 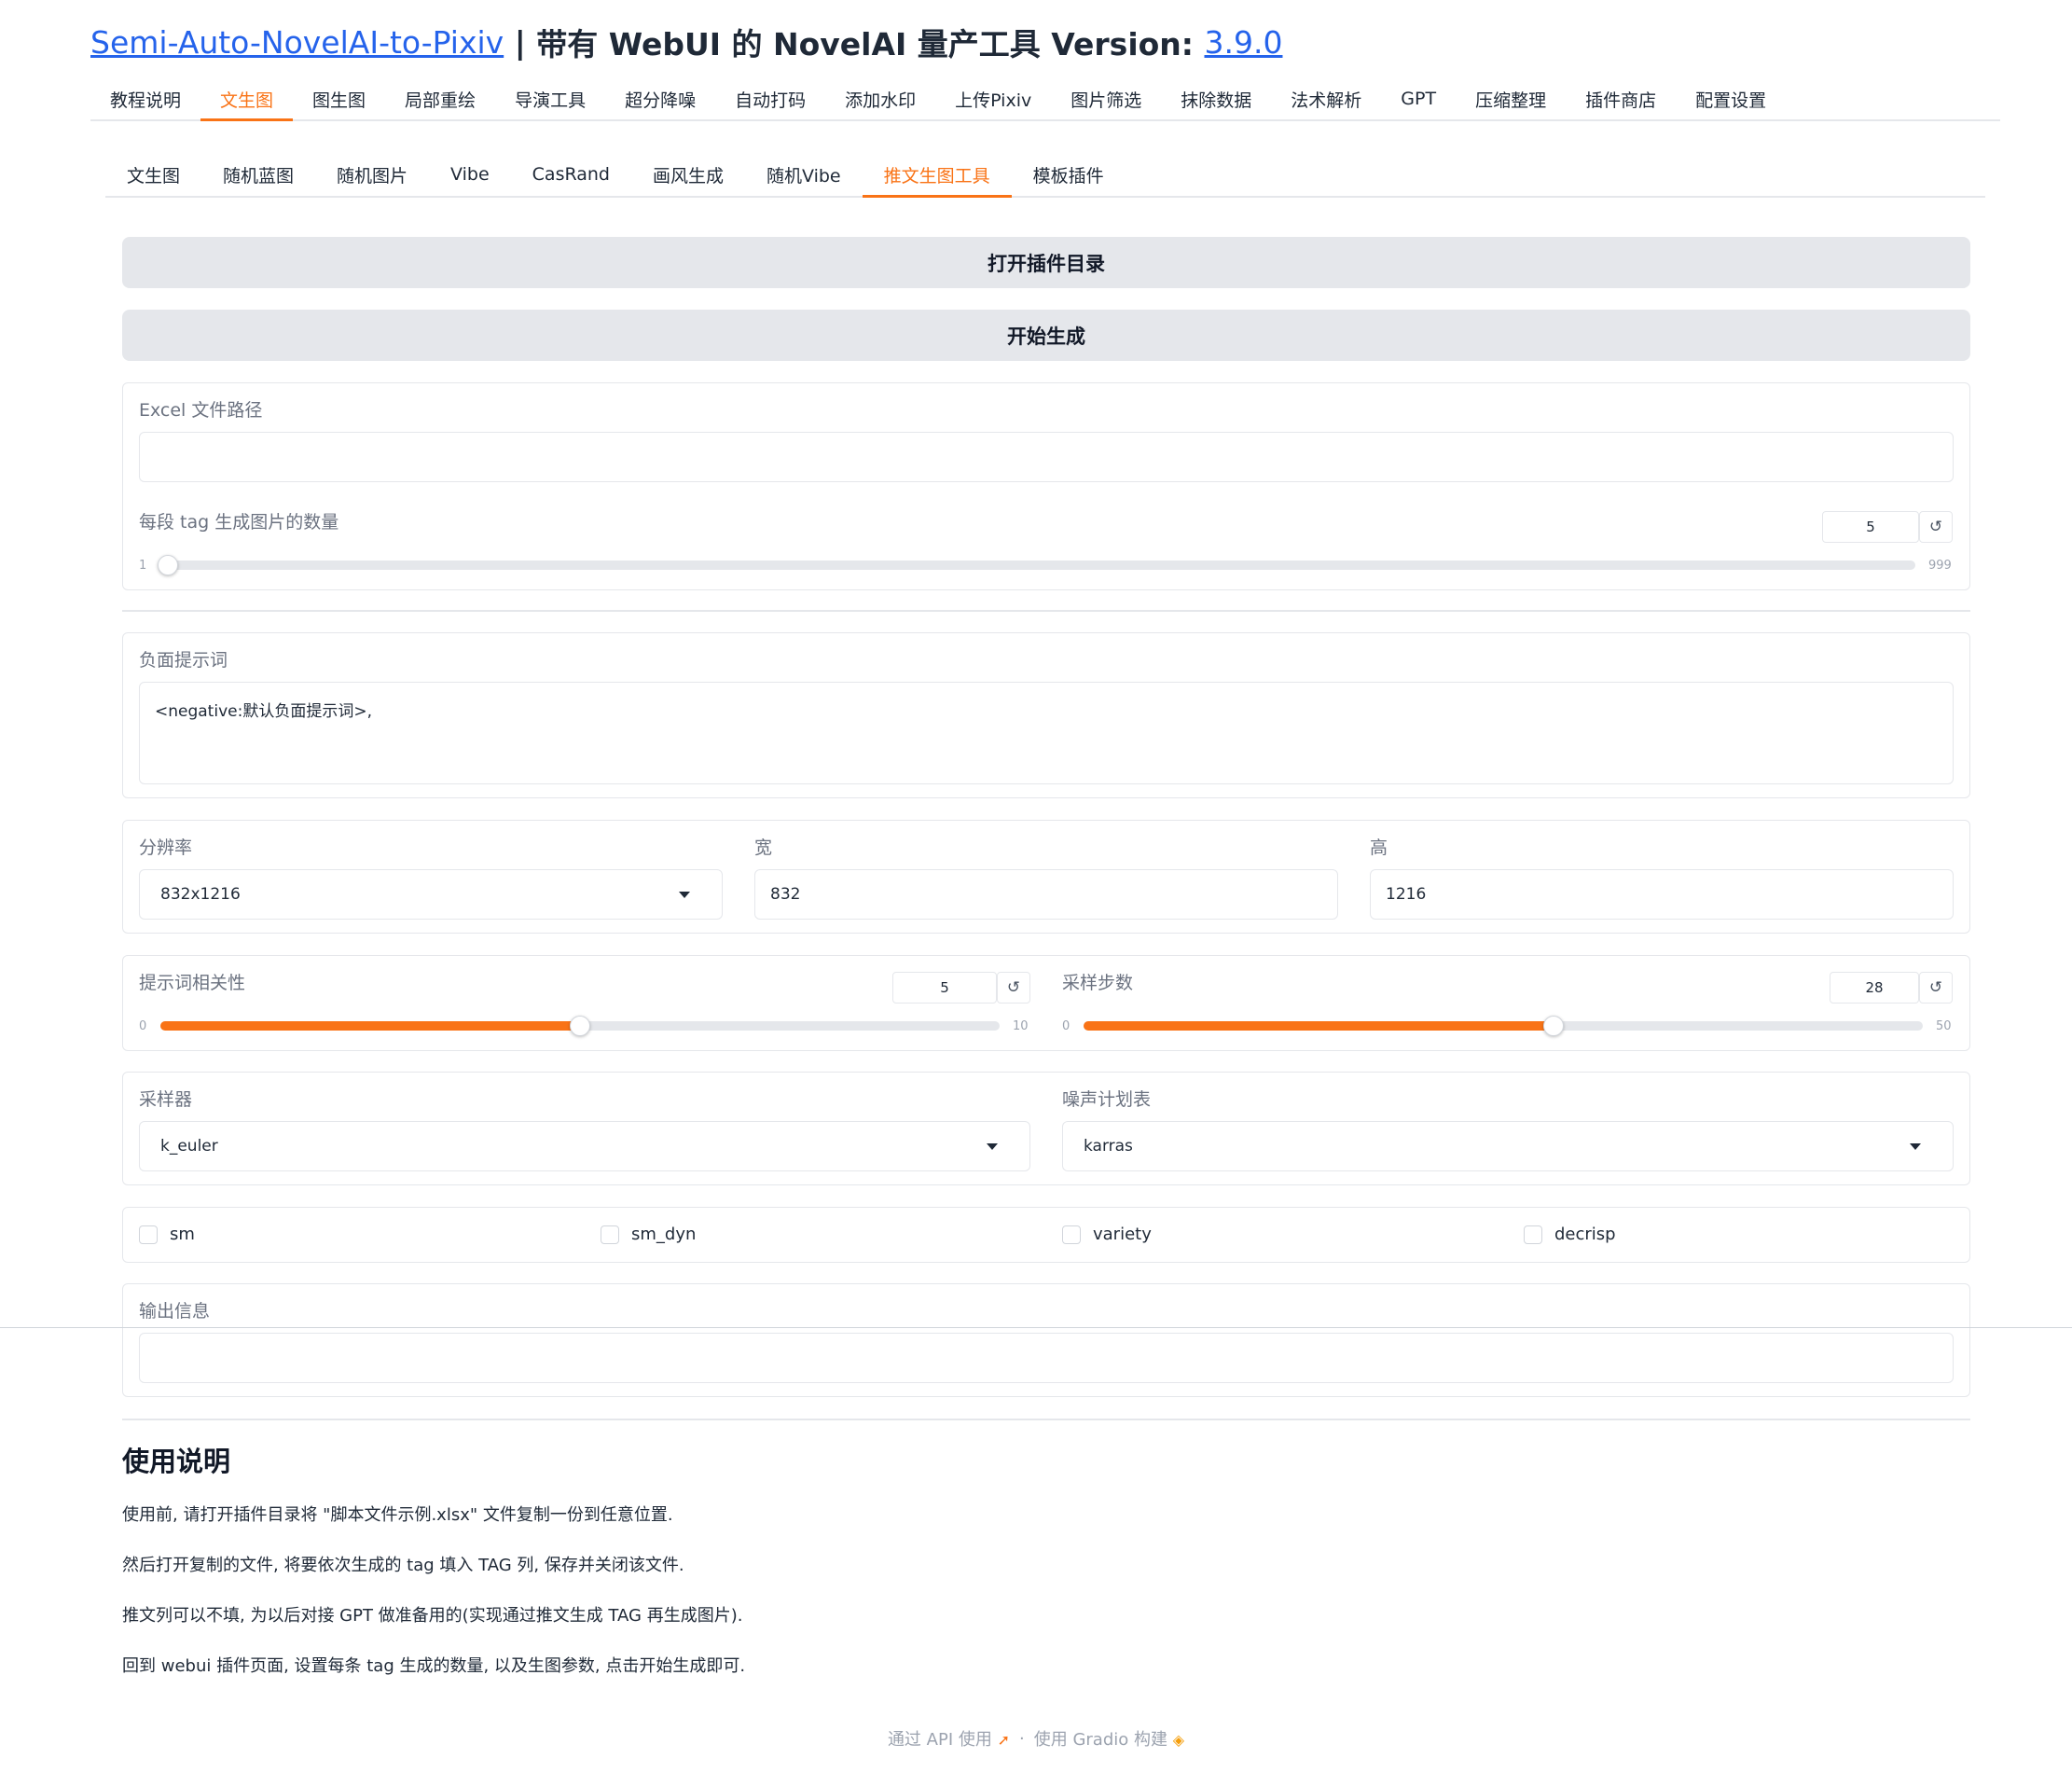 I want to click on viewport-divider, so click(x=1036, y=1327).